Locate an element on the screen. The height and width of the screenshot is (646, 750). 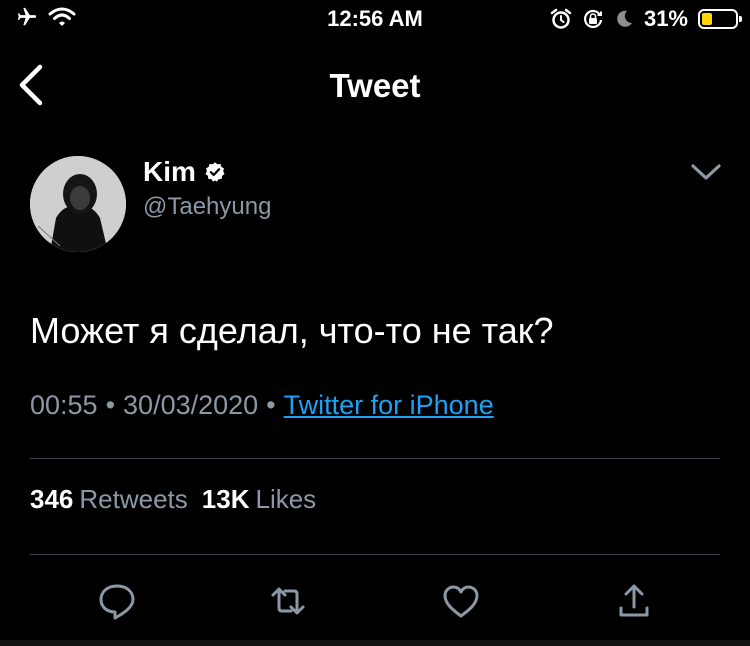
reply-icon is located at coordinates (117, 601).